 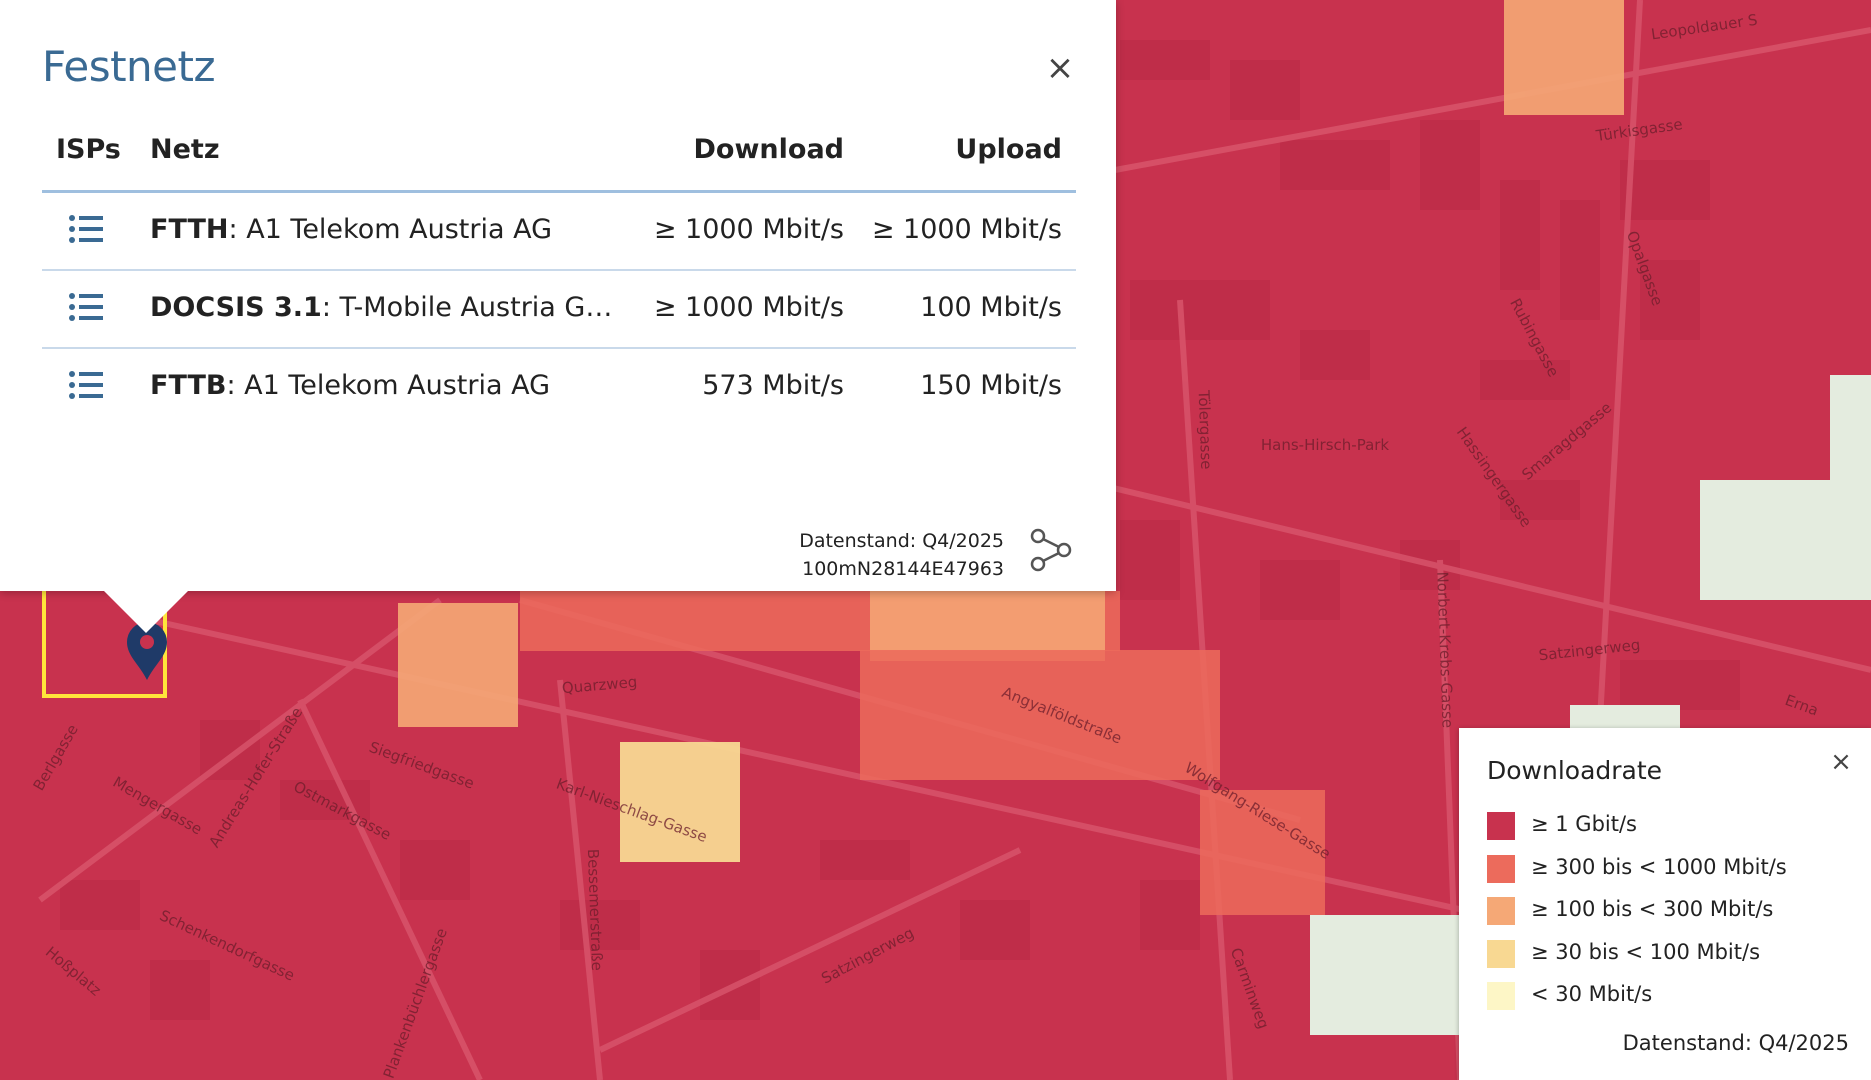 What do you see at coordinates (559, 156) in the screenshot?
I see `table-header: ISPs Netz Download Upload` at bounding box center [559, 156].